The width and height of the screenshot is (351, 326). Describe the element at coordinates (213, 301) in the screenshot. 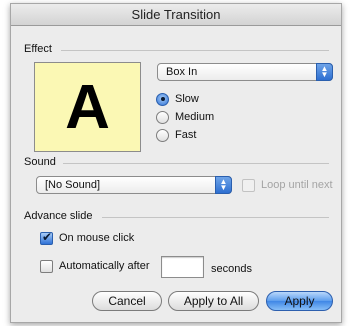

I see `apply-to-all-button: Apply to All` at that location.